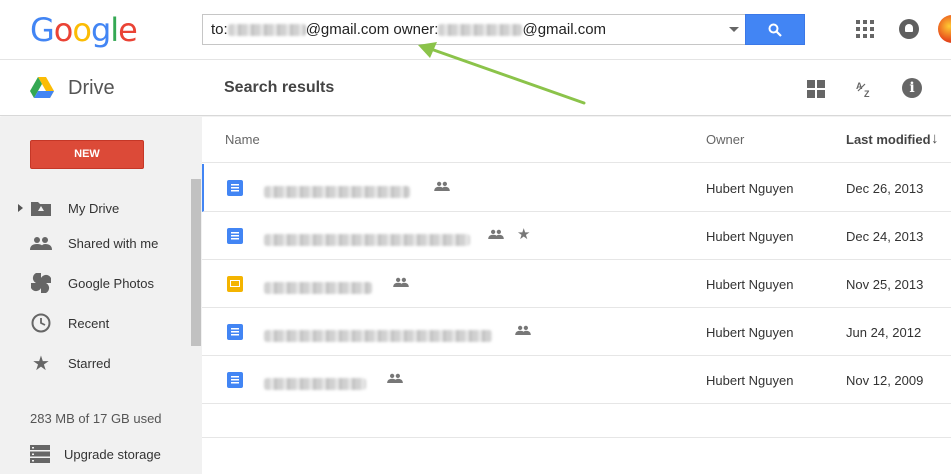 This screenshot has height=474, width=951. I want to click on logo-letter: l, so click(114, 30).